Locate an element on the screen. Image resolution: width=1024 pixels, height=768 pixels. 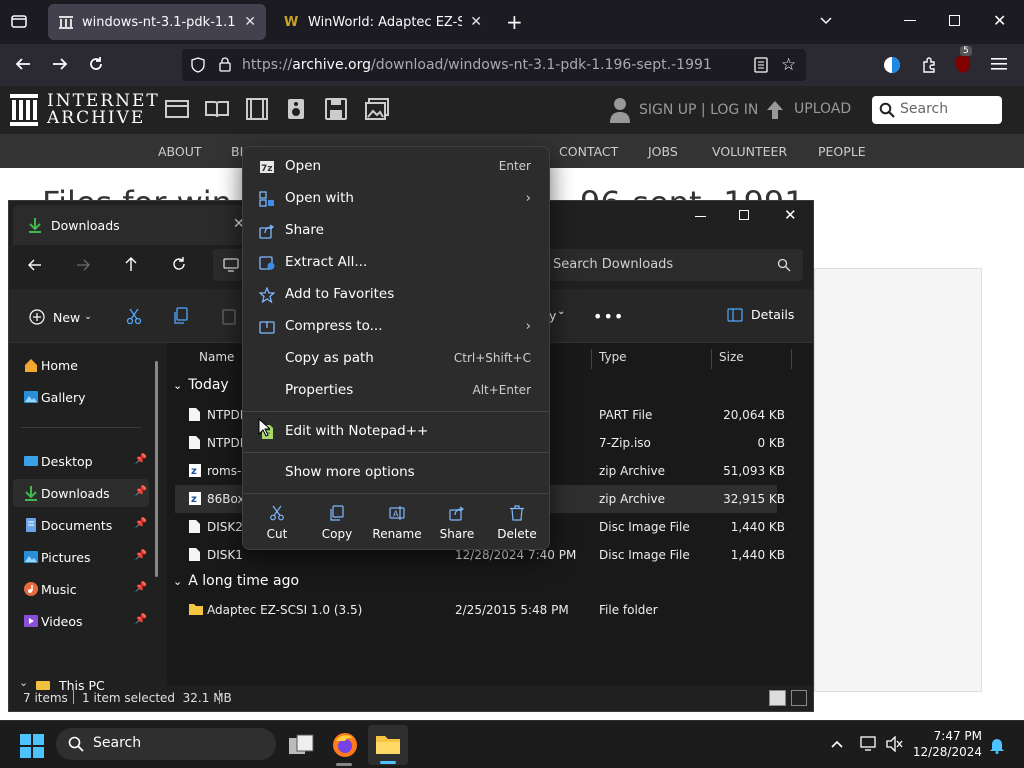
chevron-down-icon: ⌄ is located at coordinates (561, 311).